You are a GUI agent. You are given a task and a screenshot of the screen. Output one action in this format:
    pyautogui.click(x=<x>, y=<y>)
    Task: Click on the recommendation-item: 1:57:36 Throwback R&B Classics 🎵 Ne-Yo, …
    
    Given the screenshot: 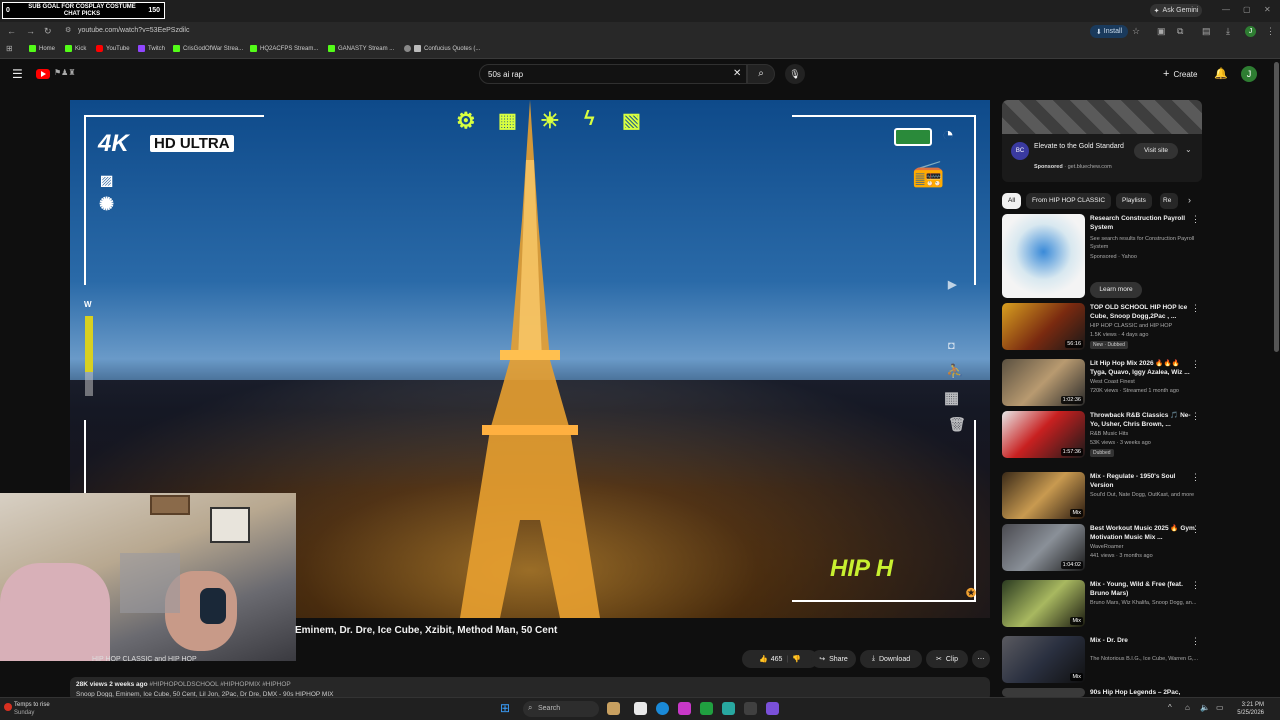 What is the action you would take?
    pyautogui.click(x=1102, y=436)
    